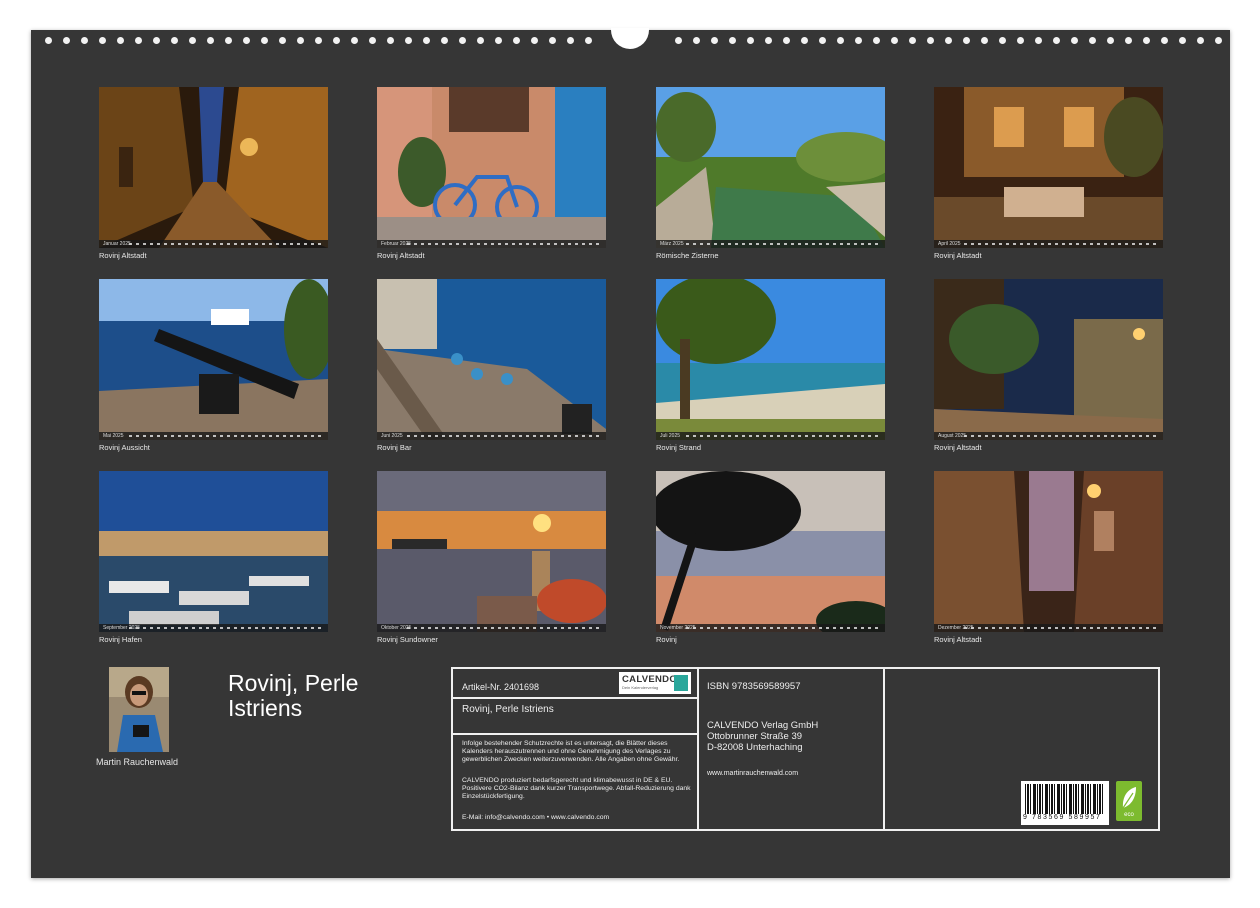 This screenshot has height=908, width=1260. I want to click on photo-beach-tree, so click(770, 359).